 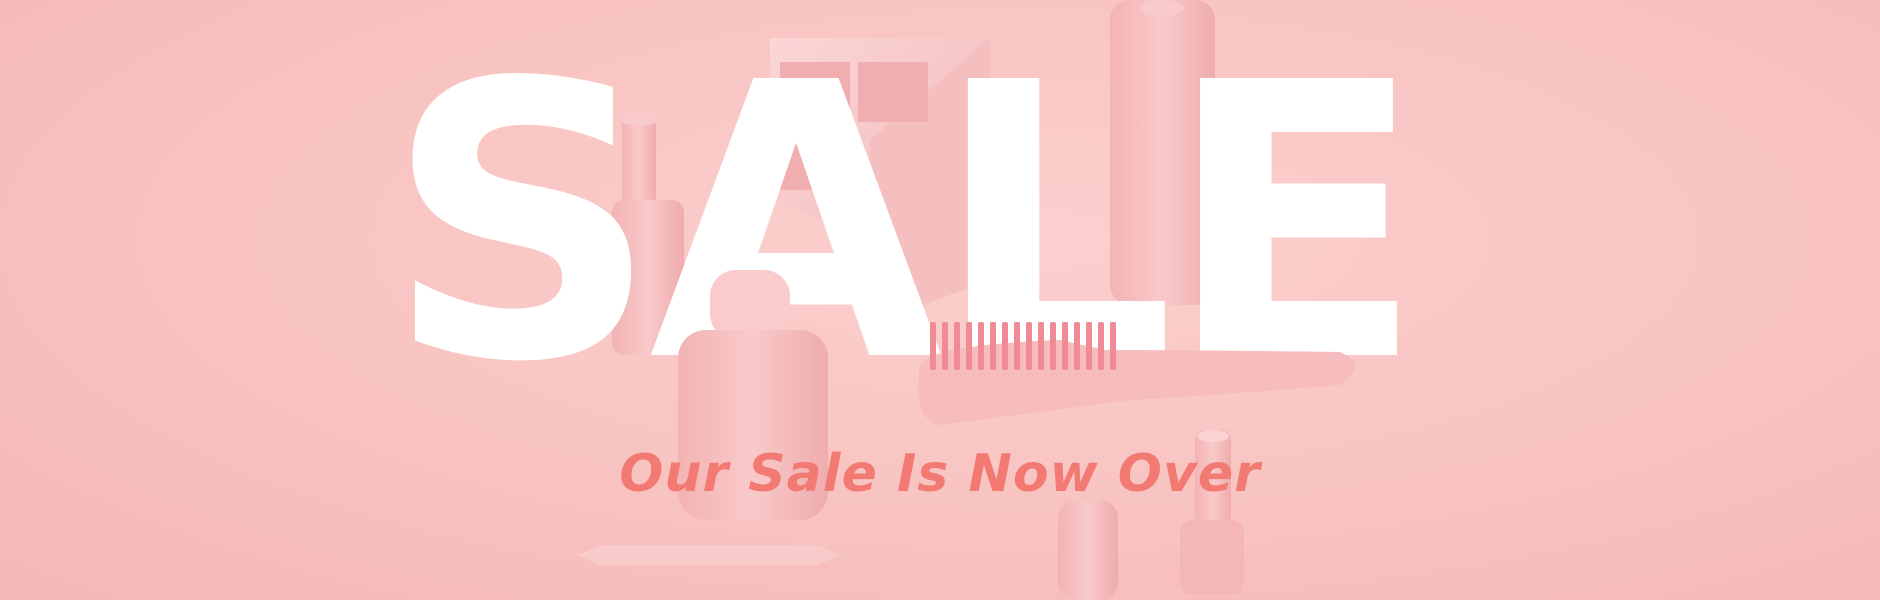 I want to click on eyeliner-pencil, so click(x=709, y=555).